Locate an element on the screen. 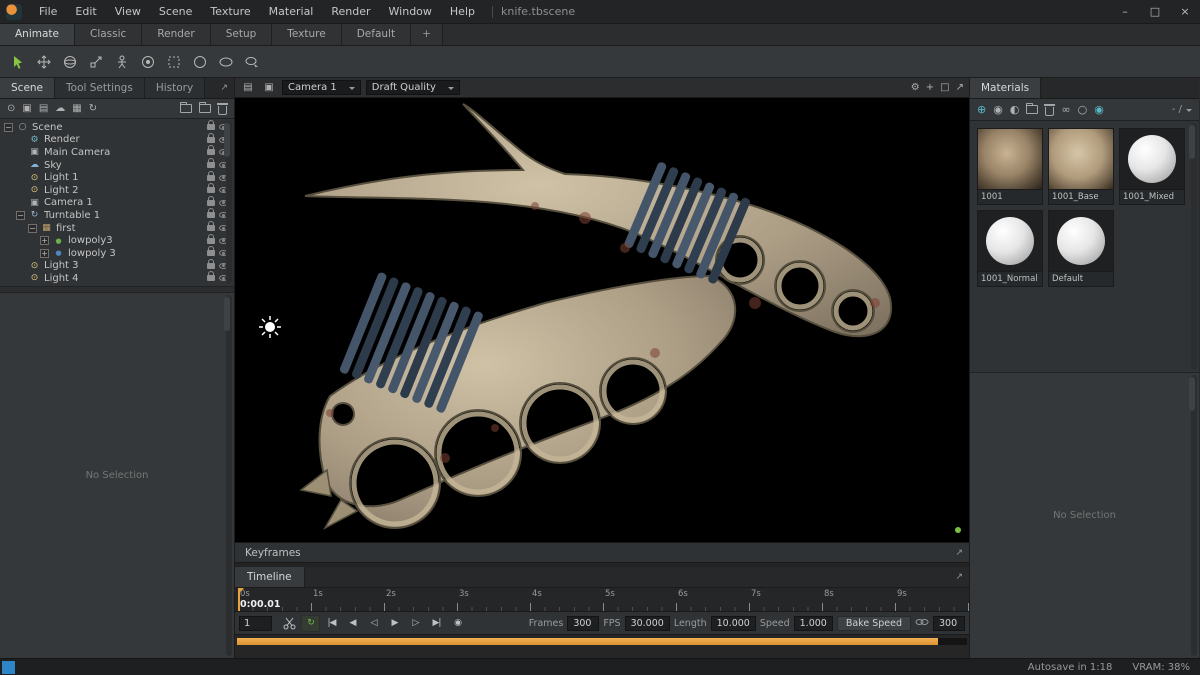  tree-item-main-camera: Main Camera is located at coordinates (117, 152).